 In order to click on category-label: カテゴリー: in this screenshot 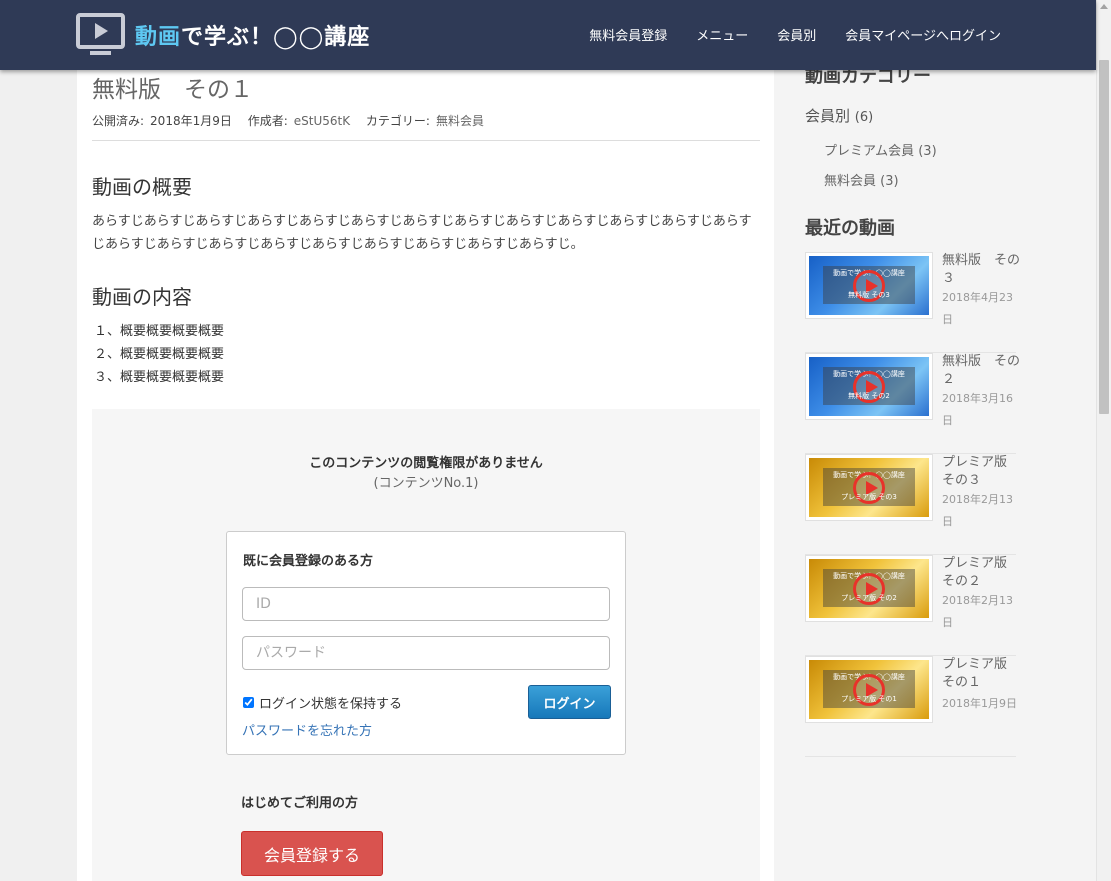, I will do `click(397, 121)`.